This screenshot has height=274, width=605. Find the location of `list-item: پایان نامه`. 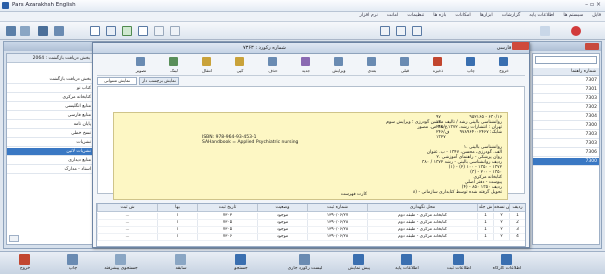

list-item: پایان نامه is located at coordinates (50, 125).